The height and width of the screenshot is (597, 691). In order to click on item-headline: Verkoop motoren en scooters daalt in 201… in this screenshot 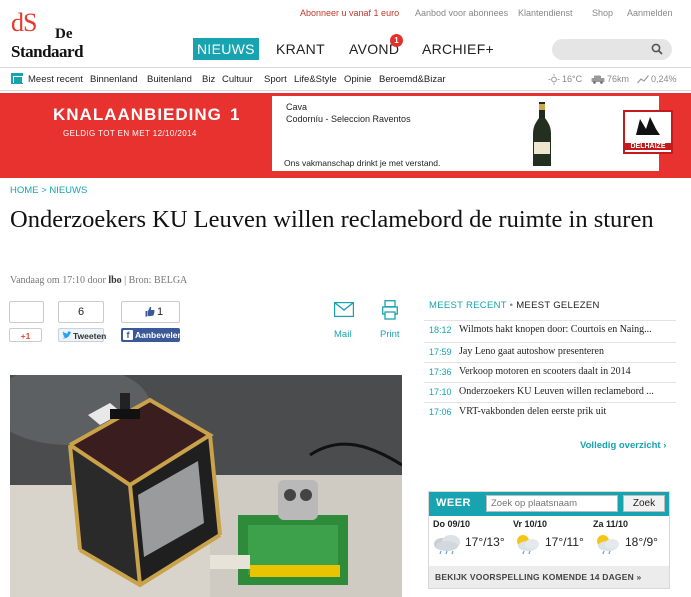, I will do `click(545, 371)`.